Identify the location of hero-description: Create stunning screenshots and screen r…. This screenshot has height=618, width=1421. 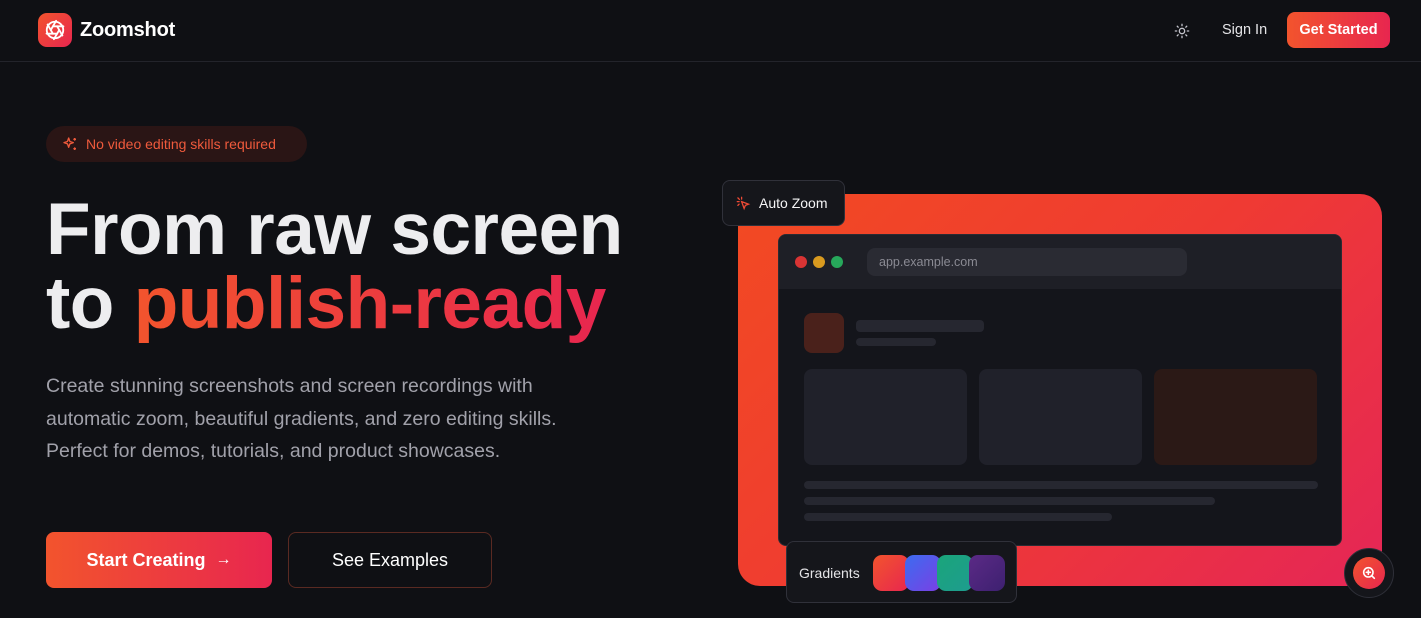
(301, 419).